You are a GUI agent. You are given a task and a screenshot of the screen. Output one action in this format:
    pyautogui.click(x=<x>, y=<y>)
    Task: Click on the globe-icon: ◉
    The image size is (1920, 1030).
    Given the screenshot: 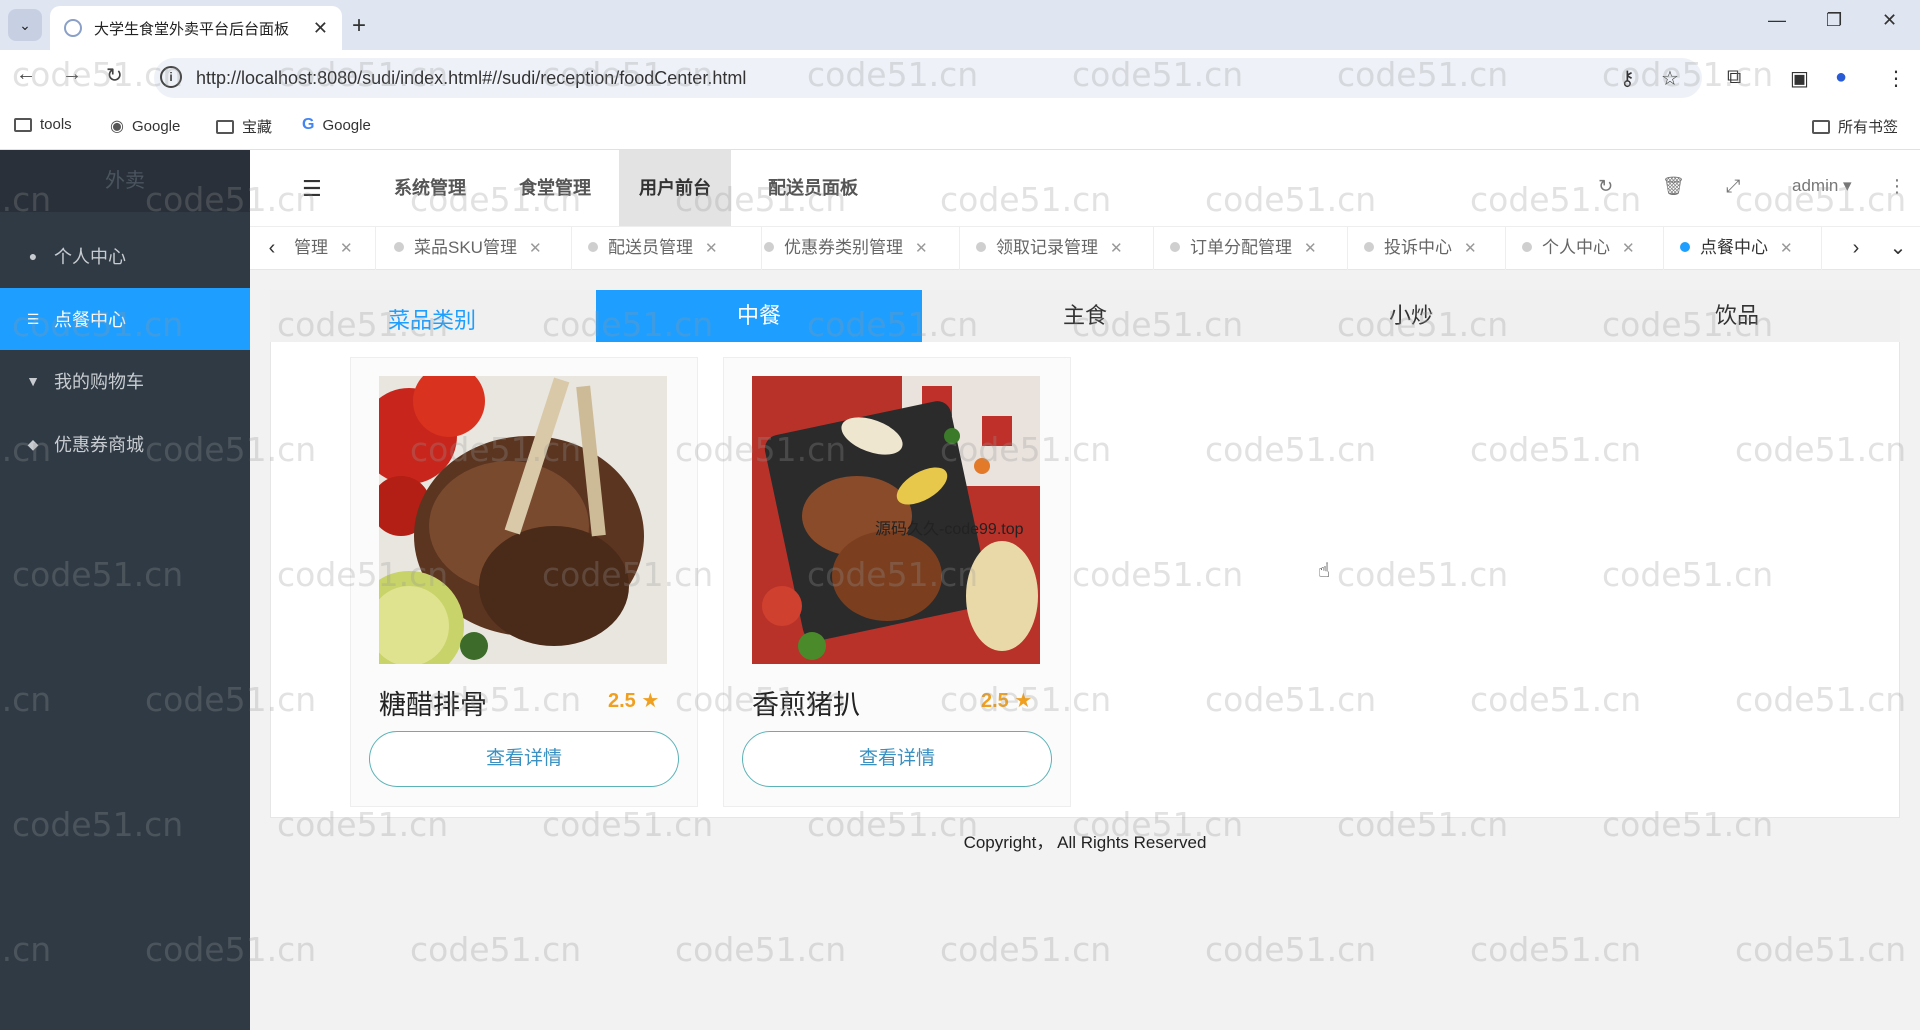 What is the action you would take?
    pyautogui.click(x=117, y=126)
    